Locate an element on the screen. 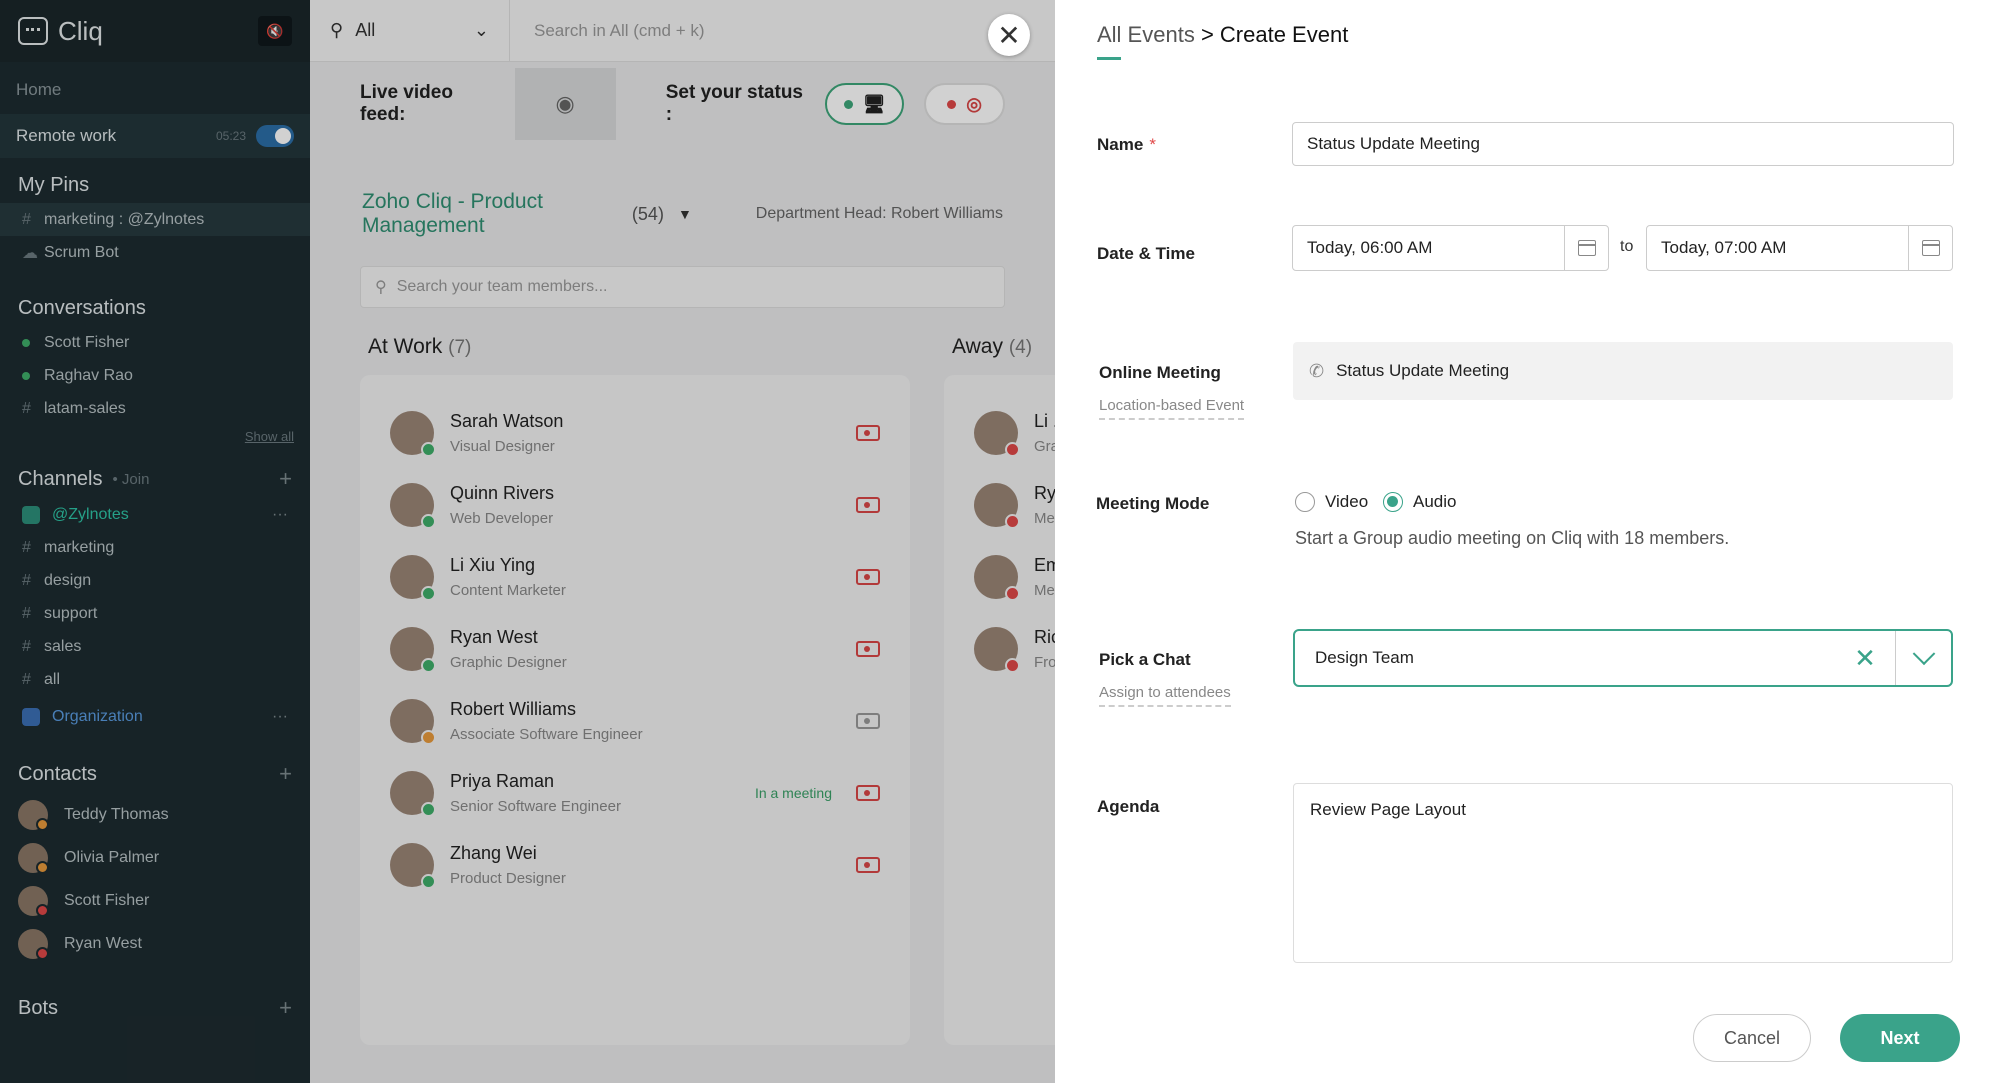  end-calendar-button is located at coordinates (1930, 248).